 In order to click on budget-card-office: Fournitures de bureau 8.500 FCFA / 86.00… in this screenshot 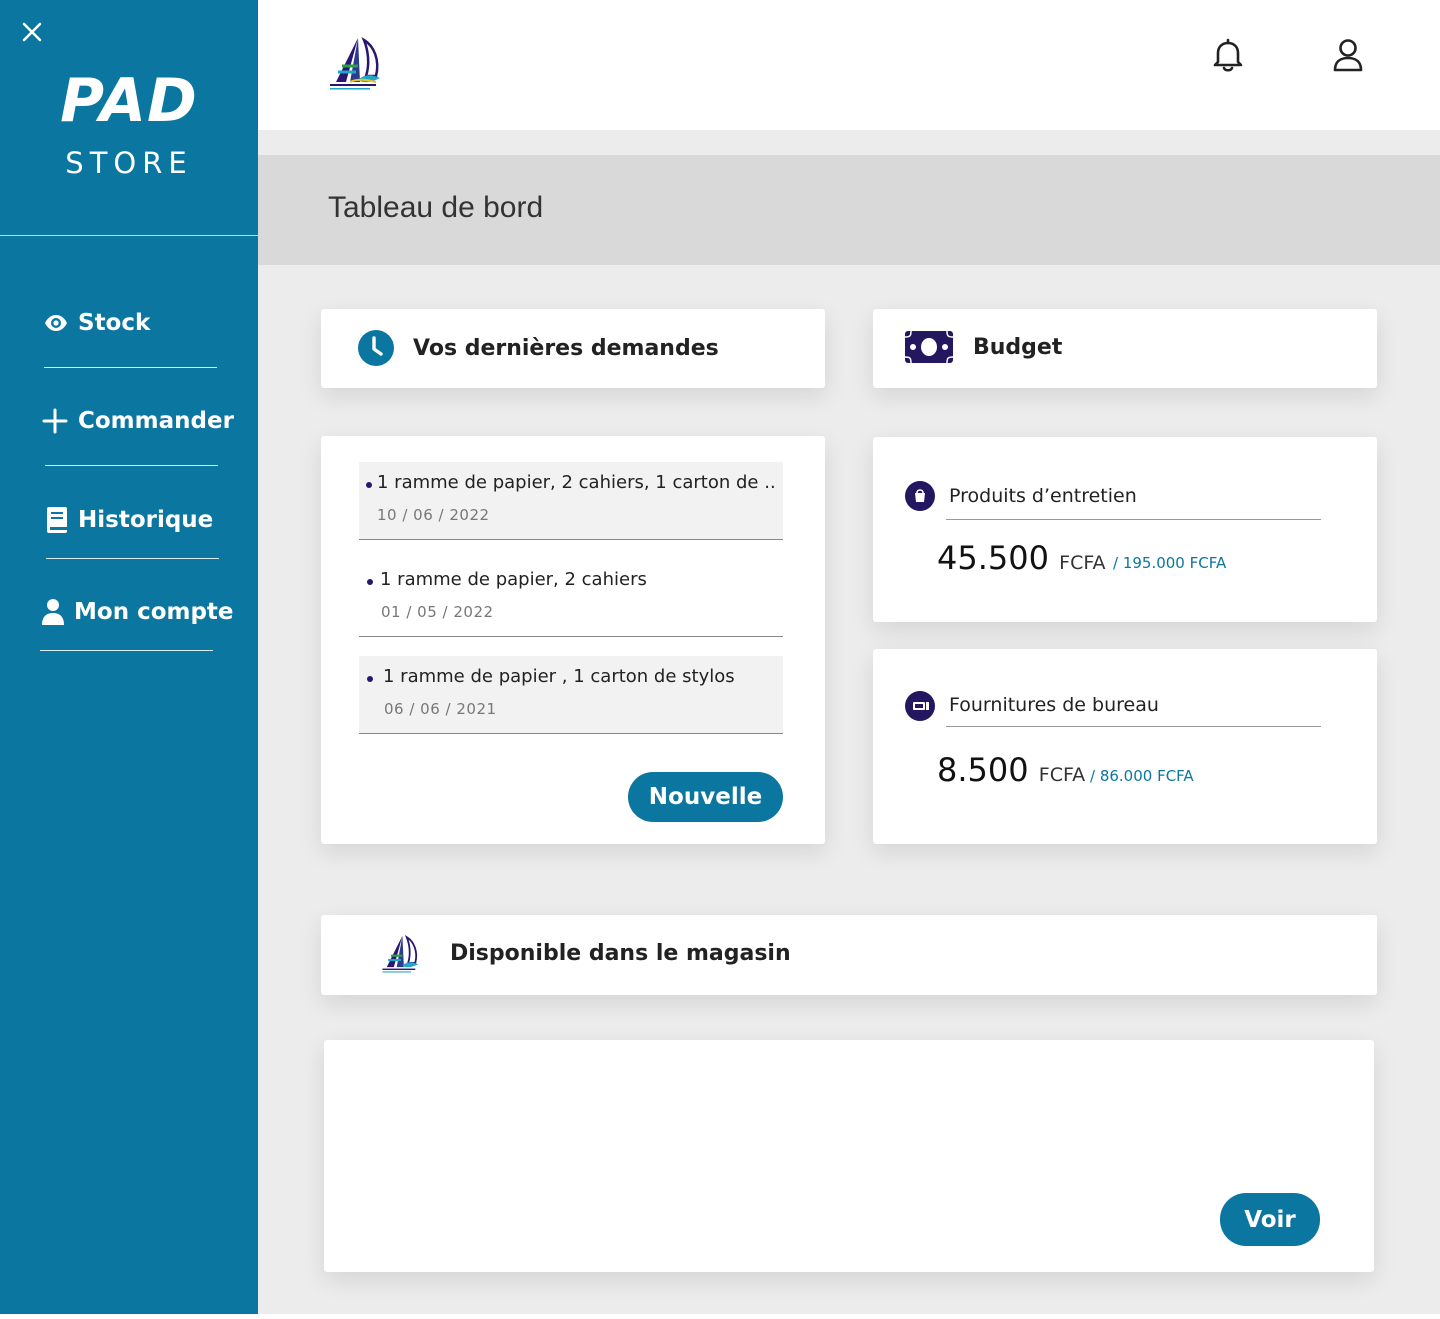, I will do `click(1125, 746)`.